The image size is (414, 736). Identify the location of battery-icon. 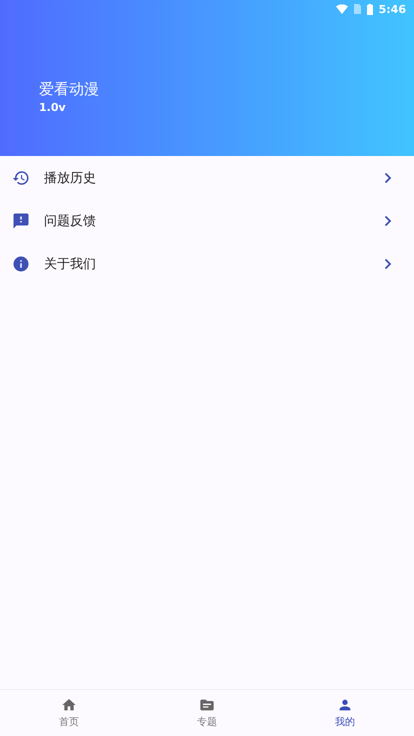
(369, 9).